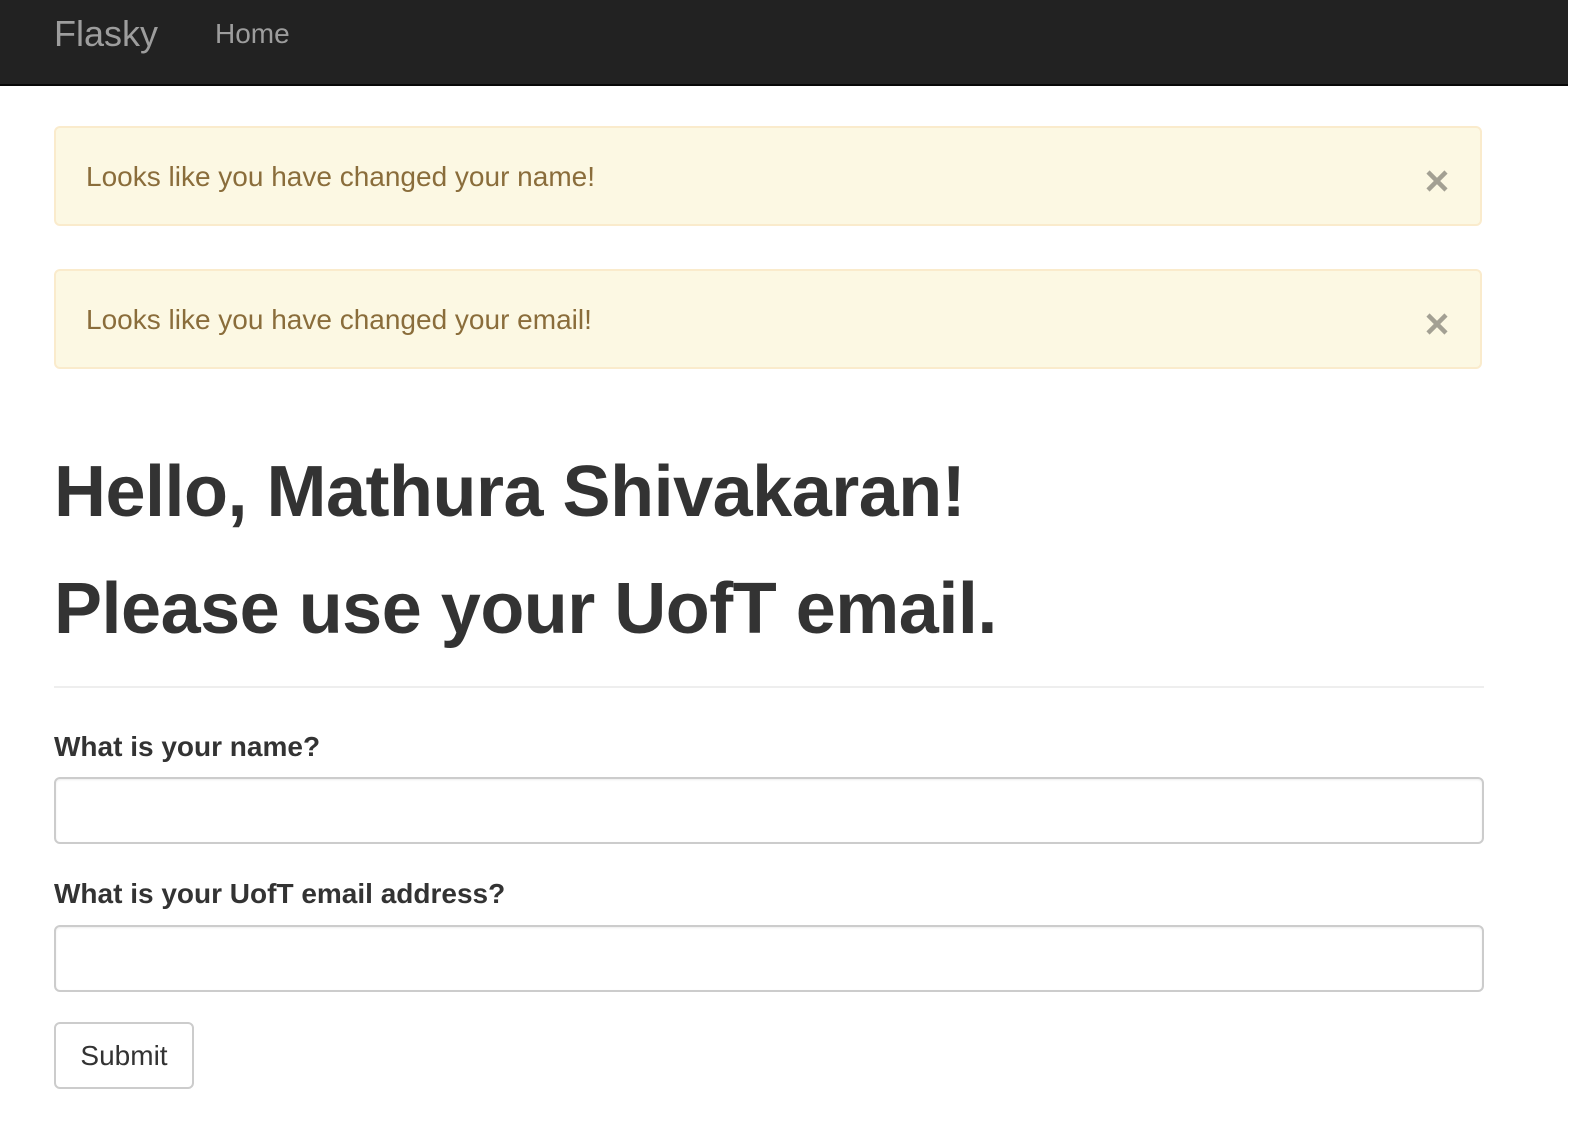  What do you see at coordinates (187, 746) in the screenshot?
I see `name-label: What is your name?` at bounding box center [187, 746].